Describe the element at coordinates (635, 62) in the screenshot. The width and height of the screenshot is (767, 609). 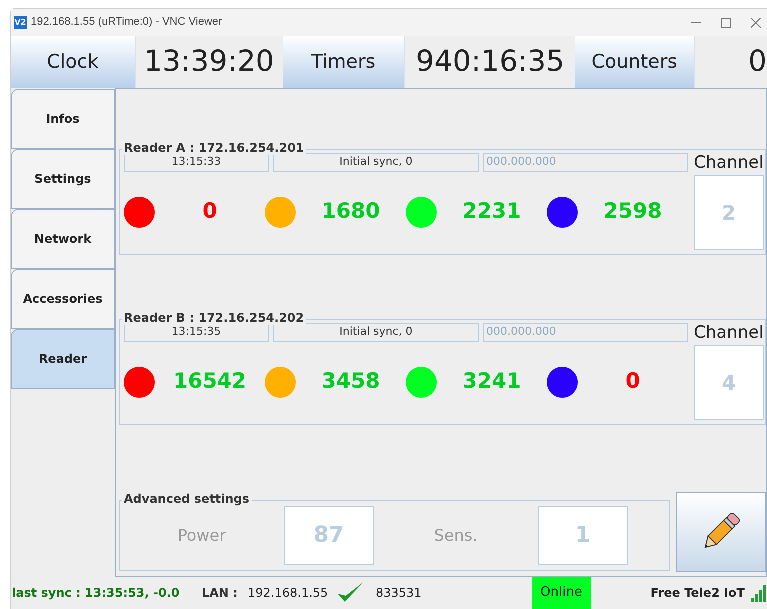
I see `top-tab-button: Counters` at that location.